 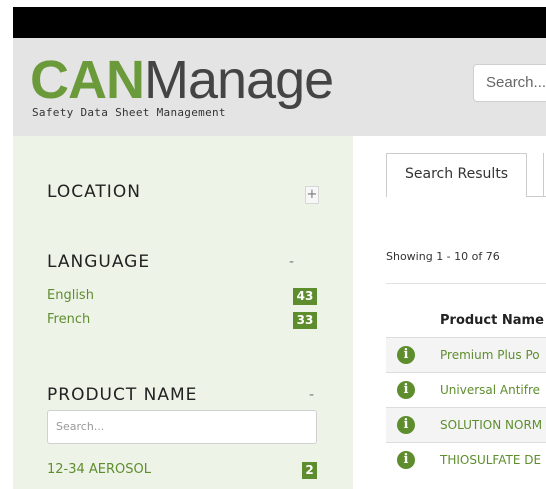 I want to click on language-facet-title: LANGUAGE, so click(x=98, y=262).